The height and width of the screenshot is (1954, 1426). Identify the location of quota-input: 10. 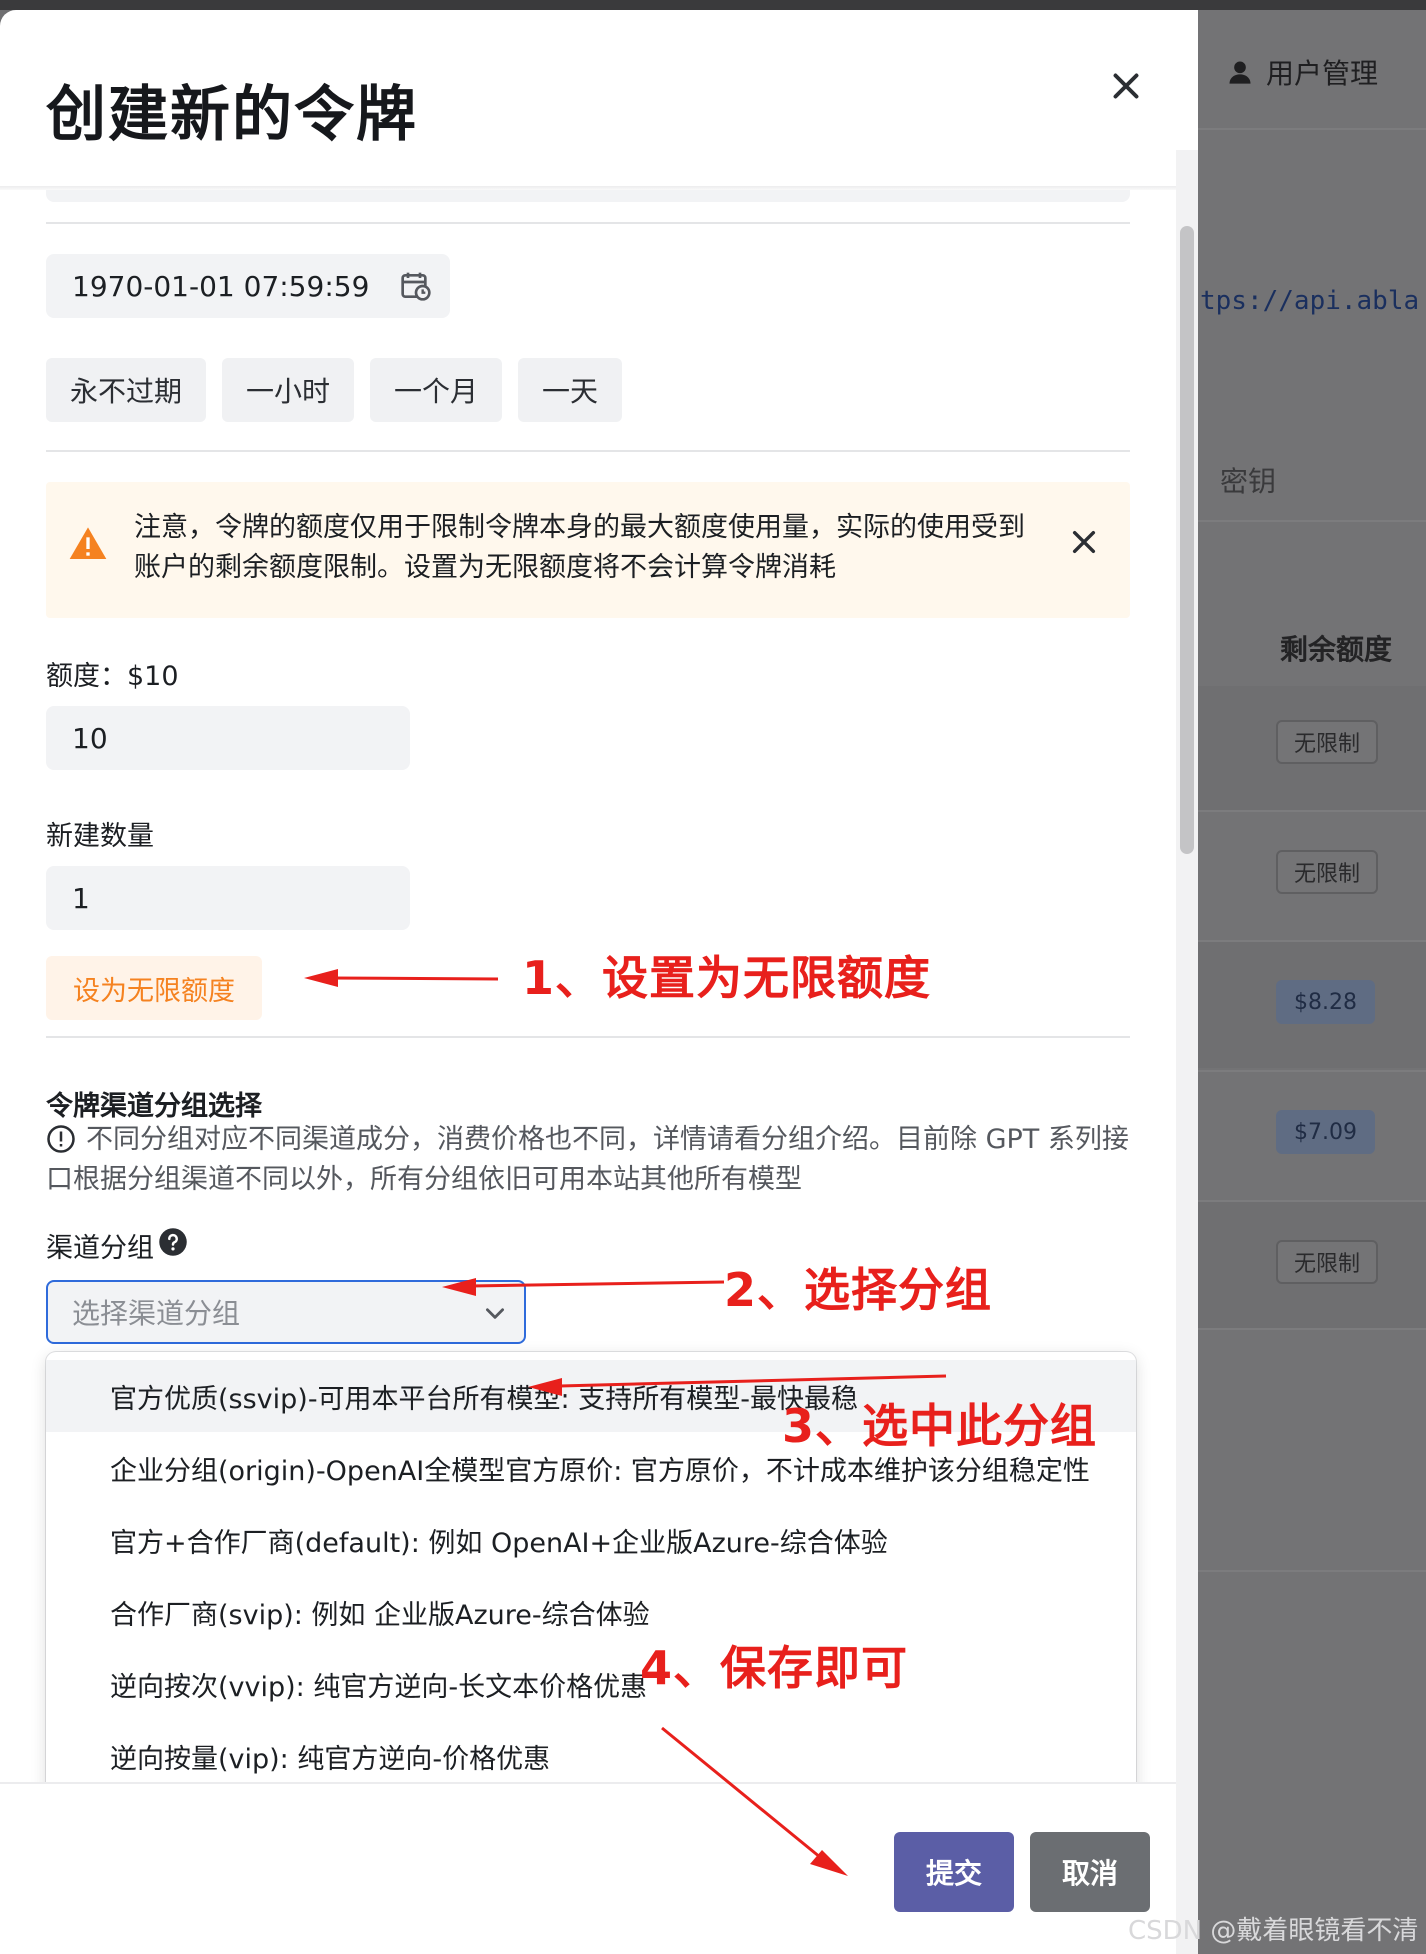
(228, 738).